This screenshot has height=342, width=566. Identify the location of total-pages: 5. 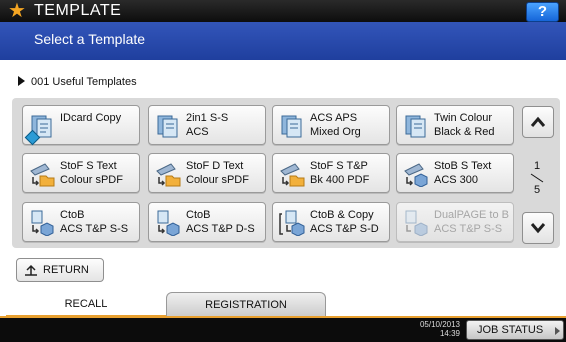
(537, 190).